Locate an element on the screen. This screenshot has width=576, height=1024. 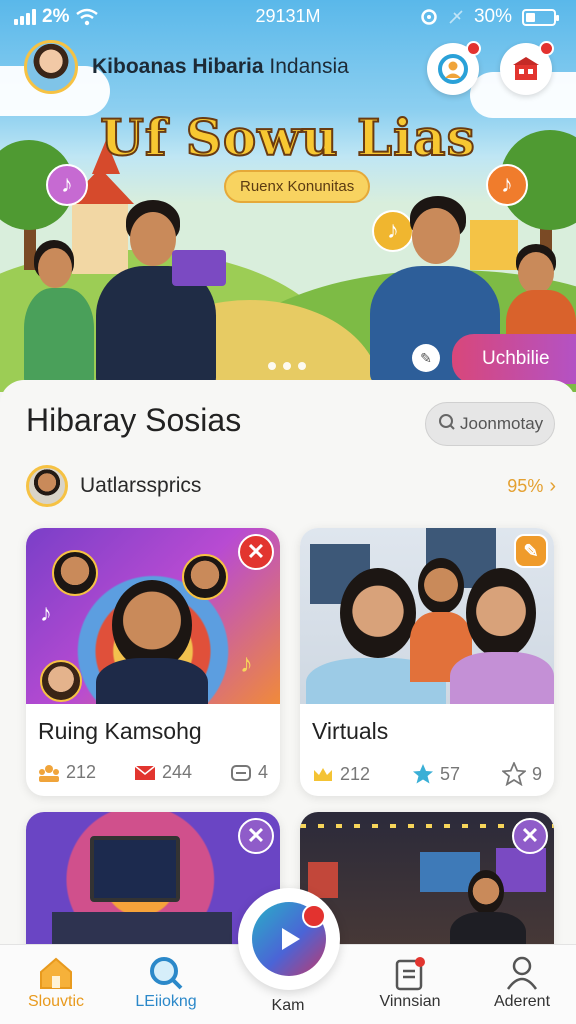
nav-item-play: Kam is located at coordinates (288, 1006).